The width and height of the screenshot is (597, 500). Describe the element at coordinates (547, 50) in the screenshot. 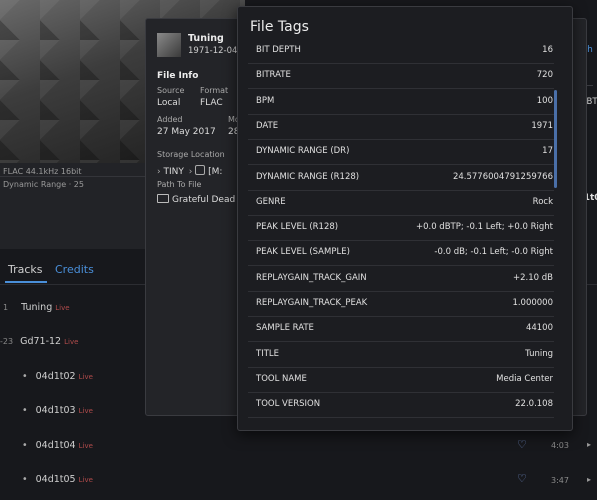

I see `tag-value: 16` at that location.